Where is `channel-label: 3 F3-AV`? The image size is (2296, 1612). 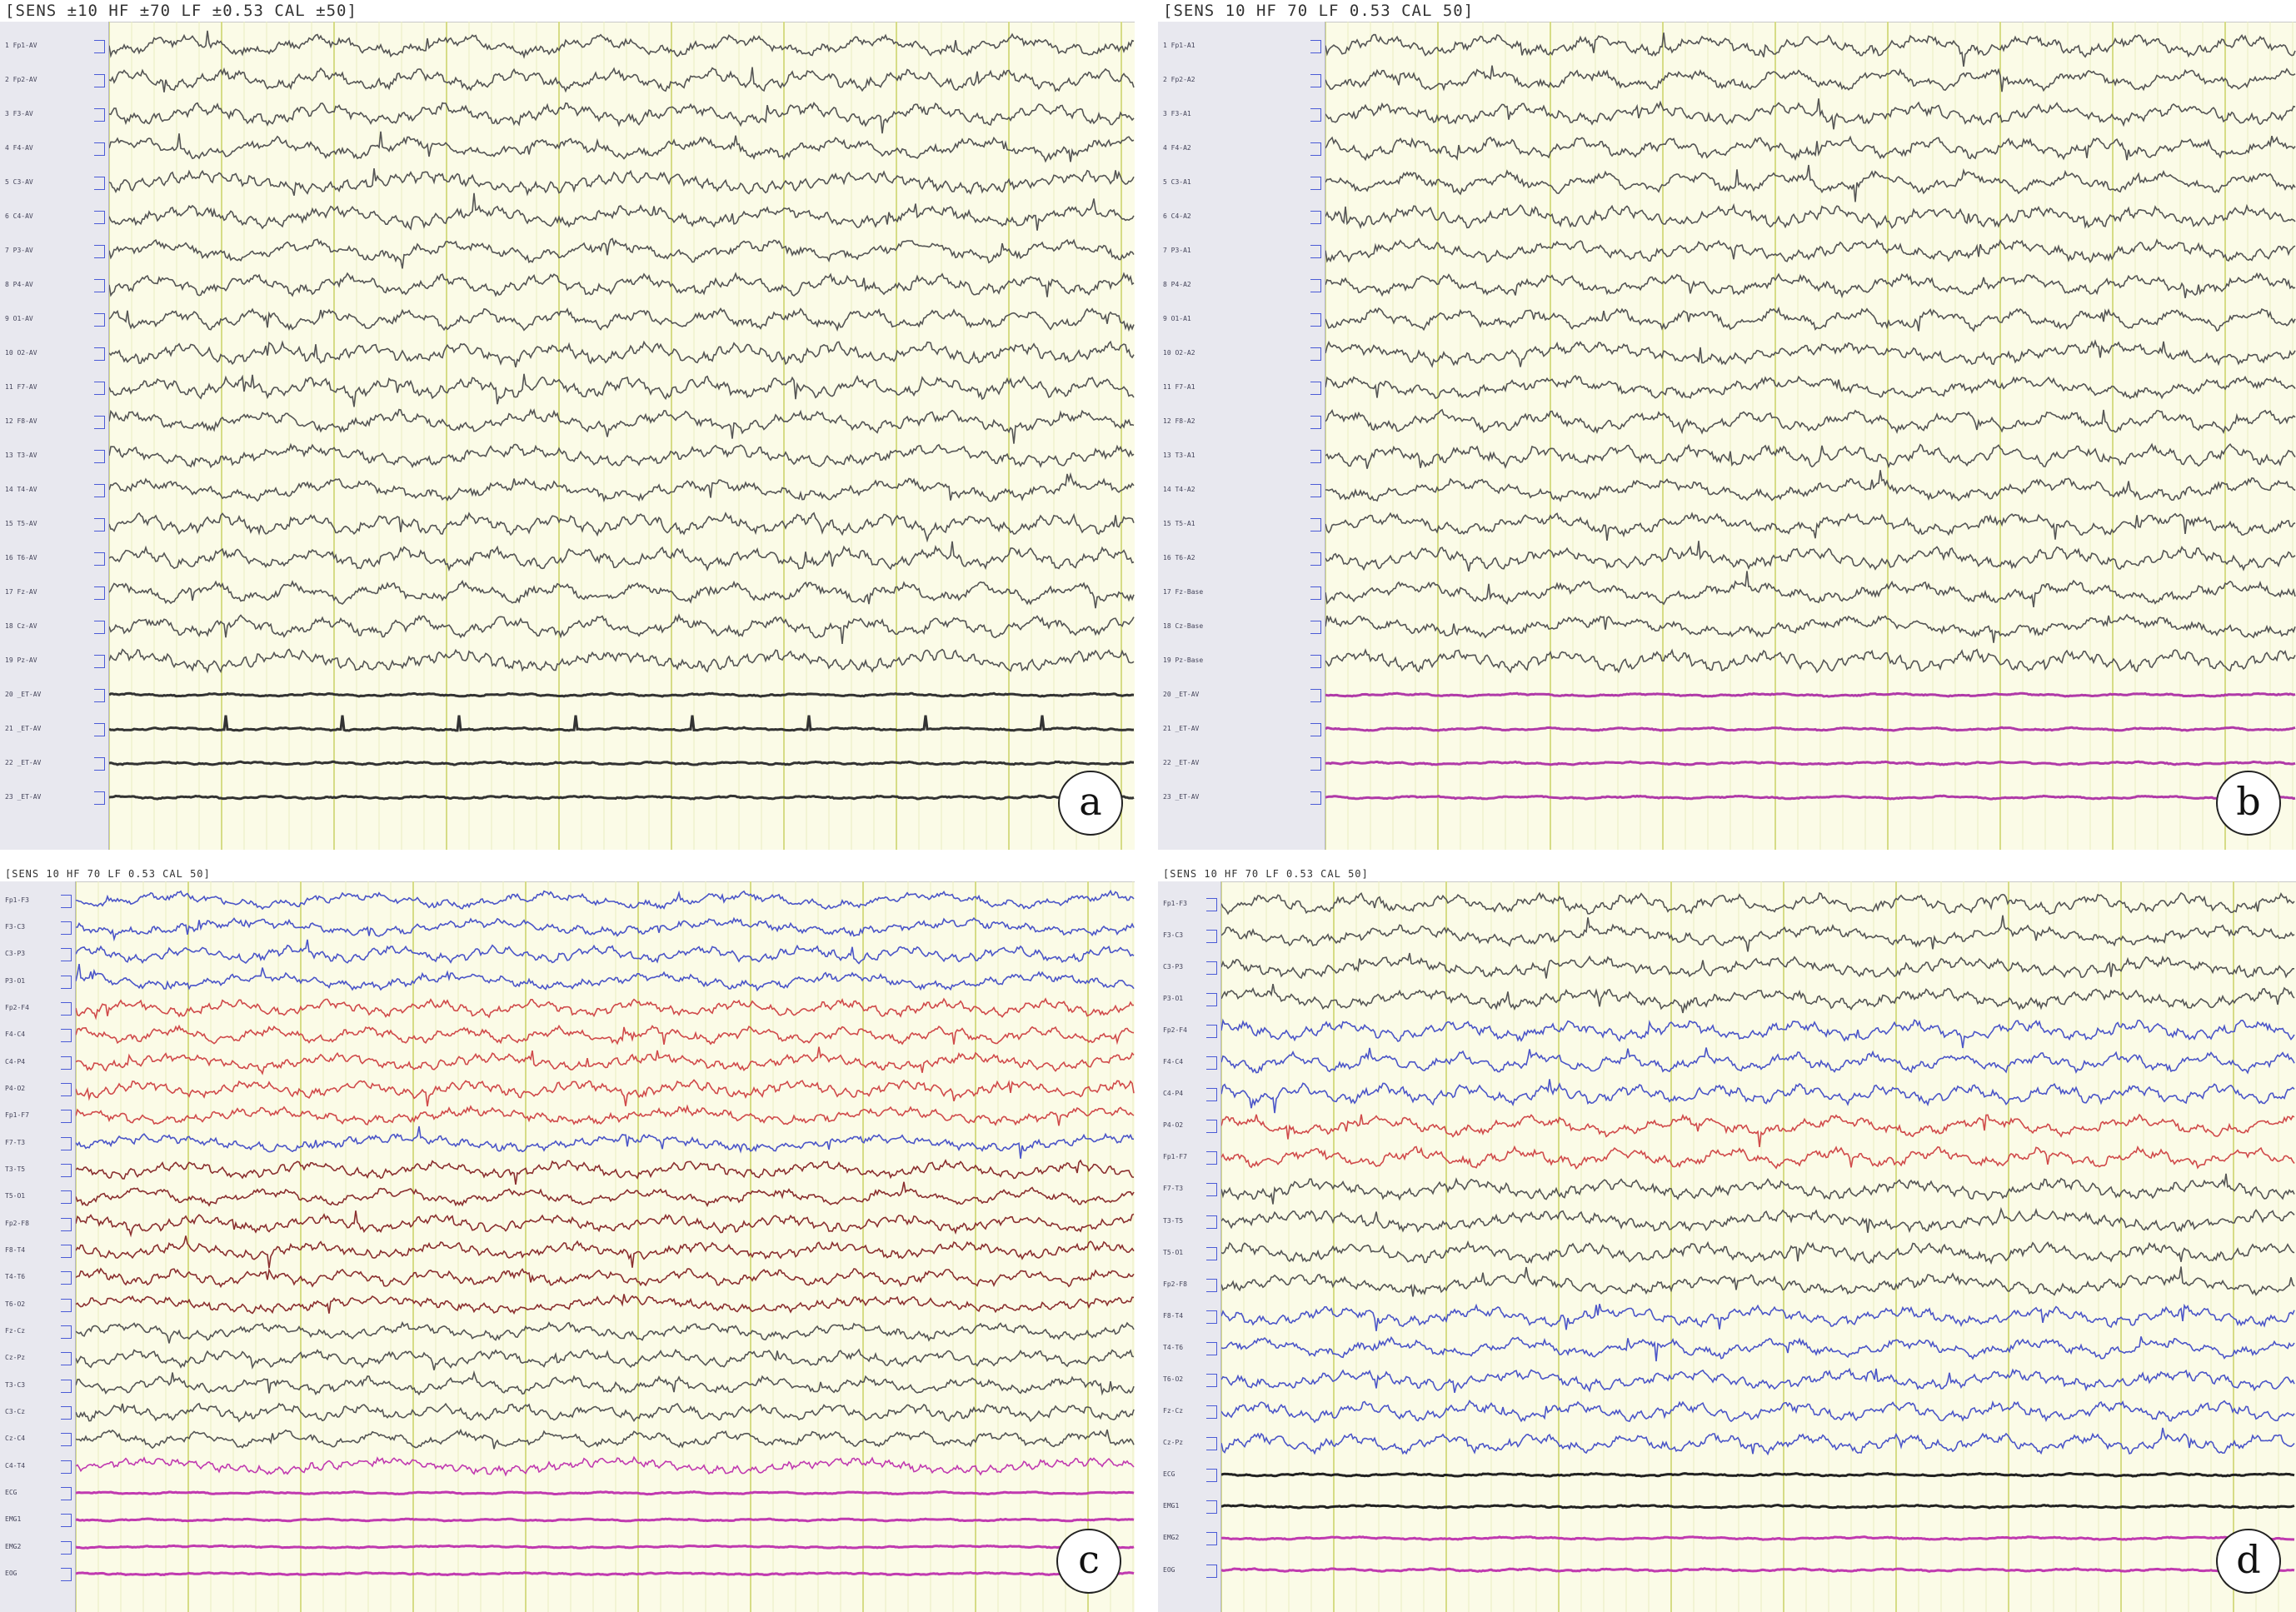
channel-label: 3 F3-AV is located at coordinates (19, 113).